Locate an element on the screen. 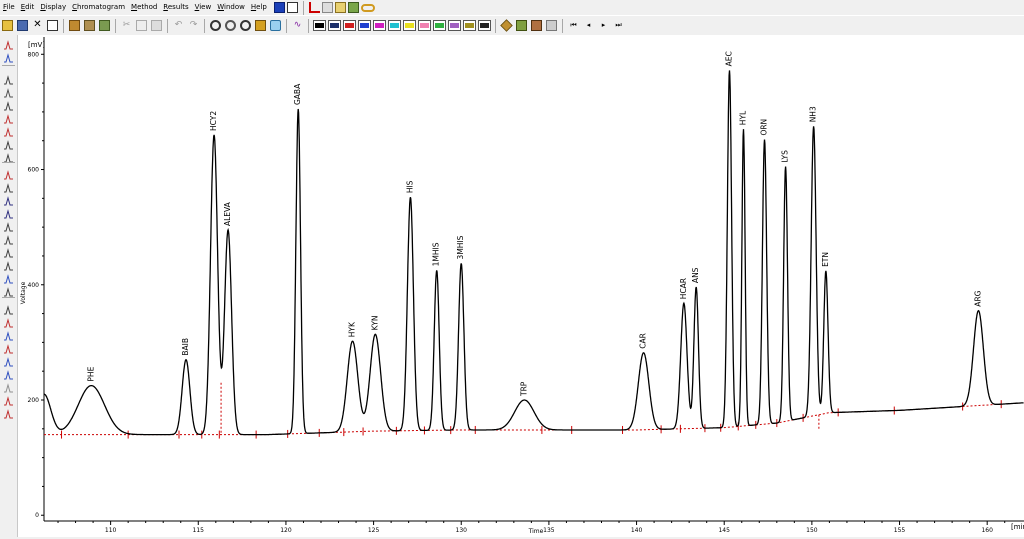 This screenshot has width=1024, height=539. peak-label: ANS is located at coordinates (695, 275).